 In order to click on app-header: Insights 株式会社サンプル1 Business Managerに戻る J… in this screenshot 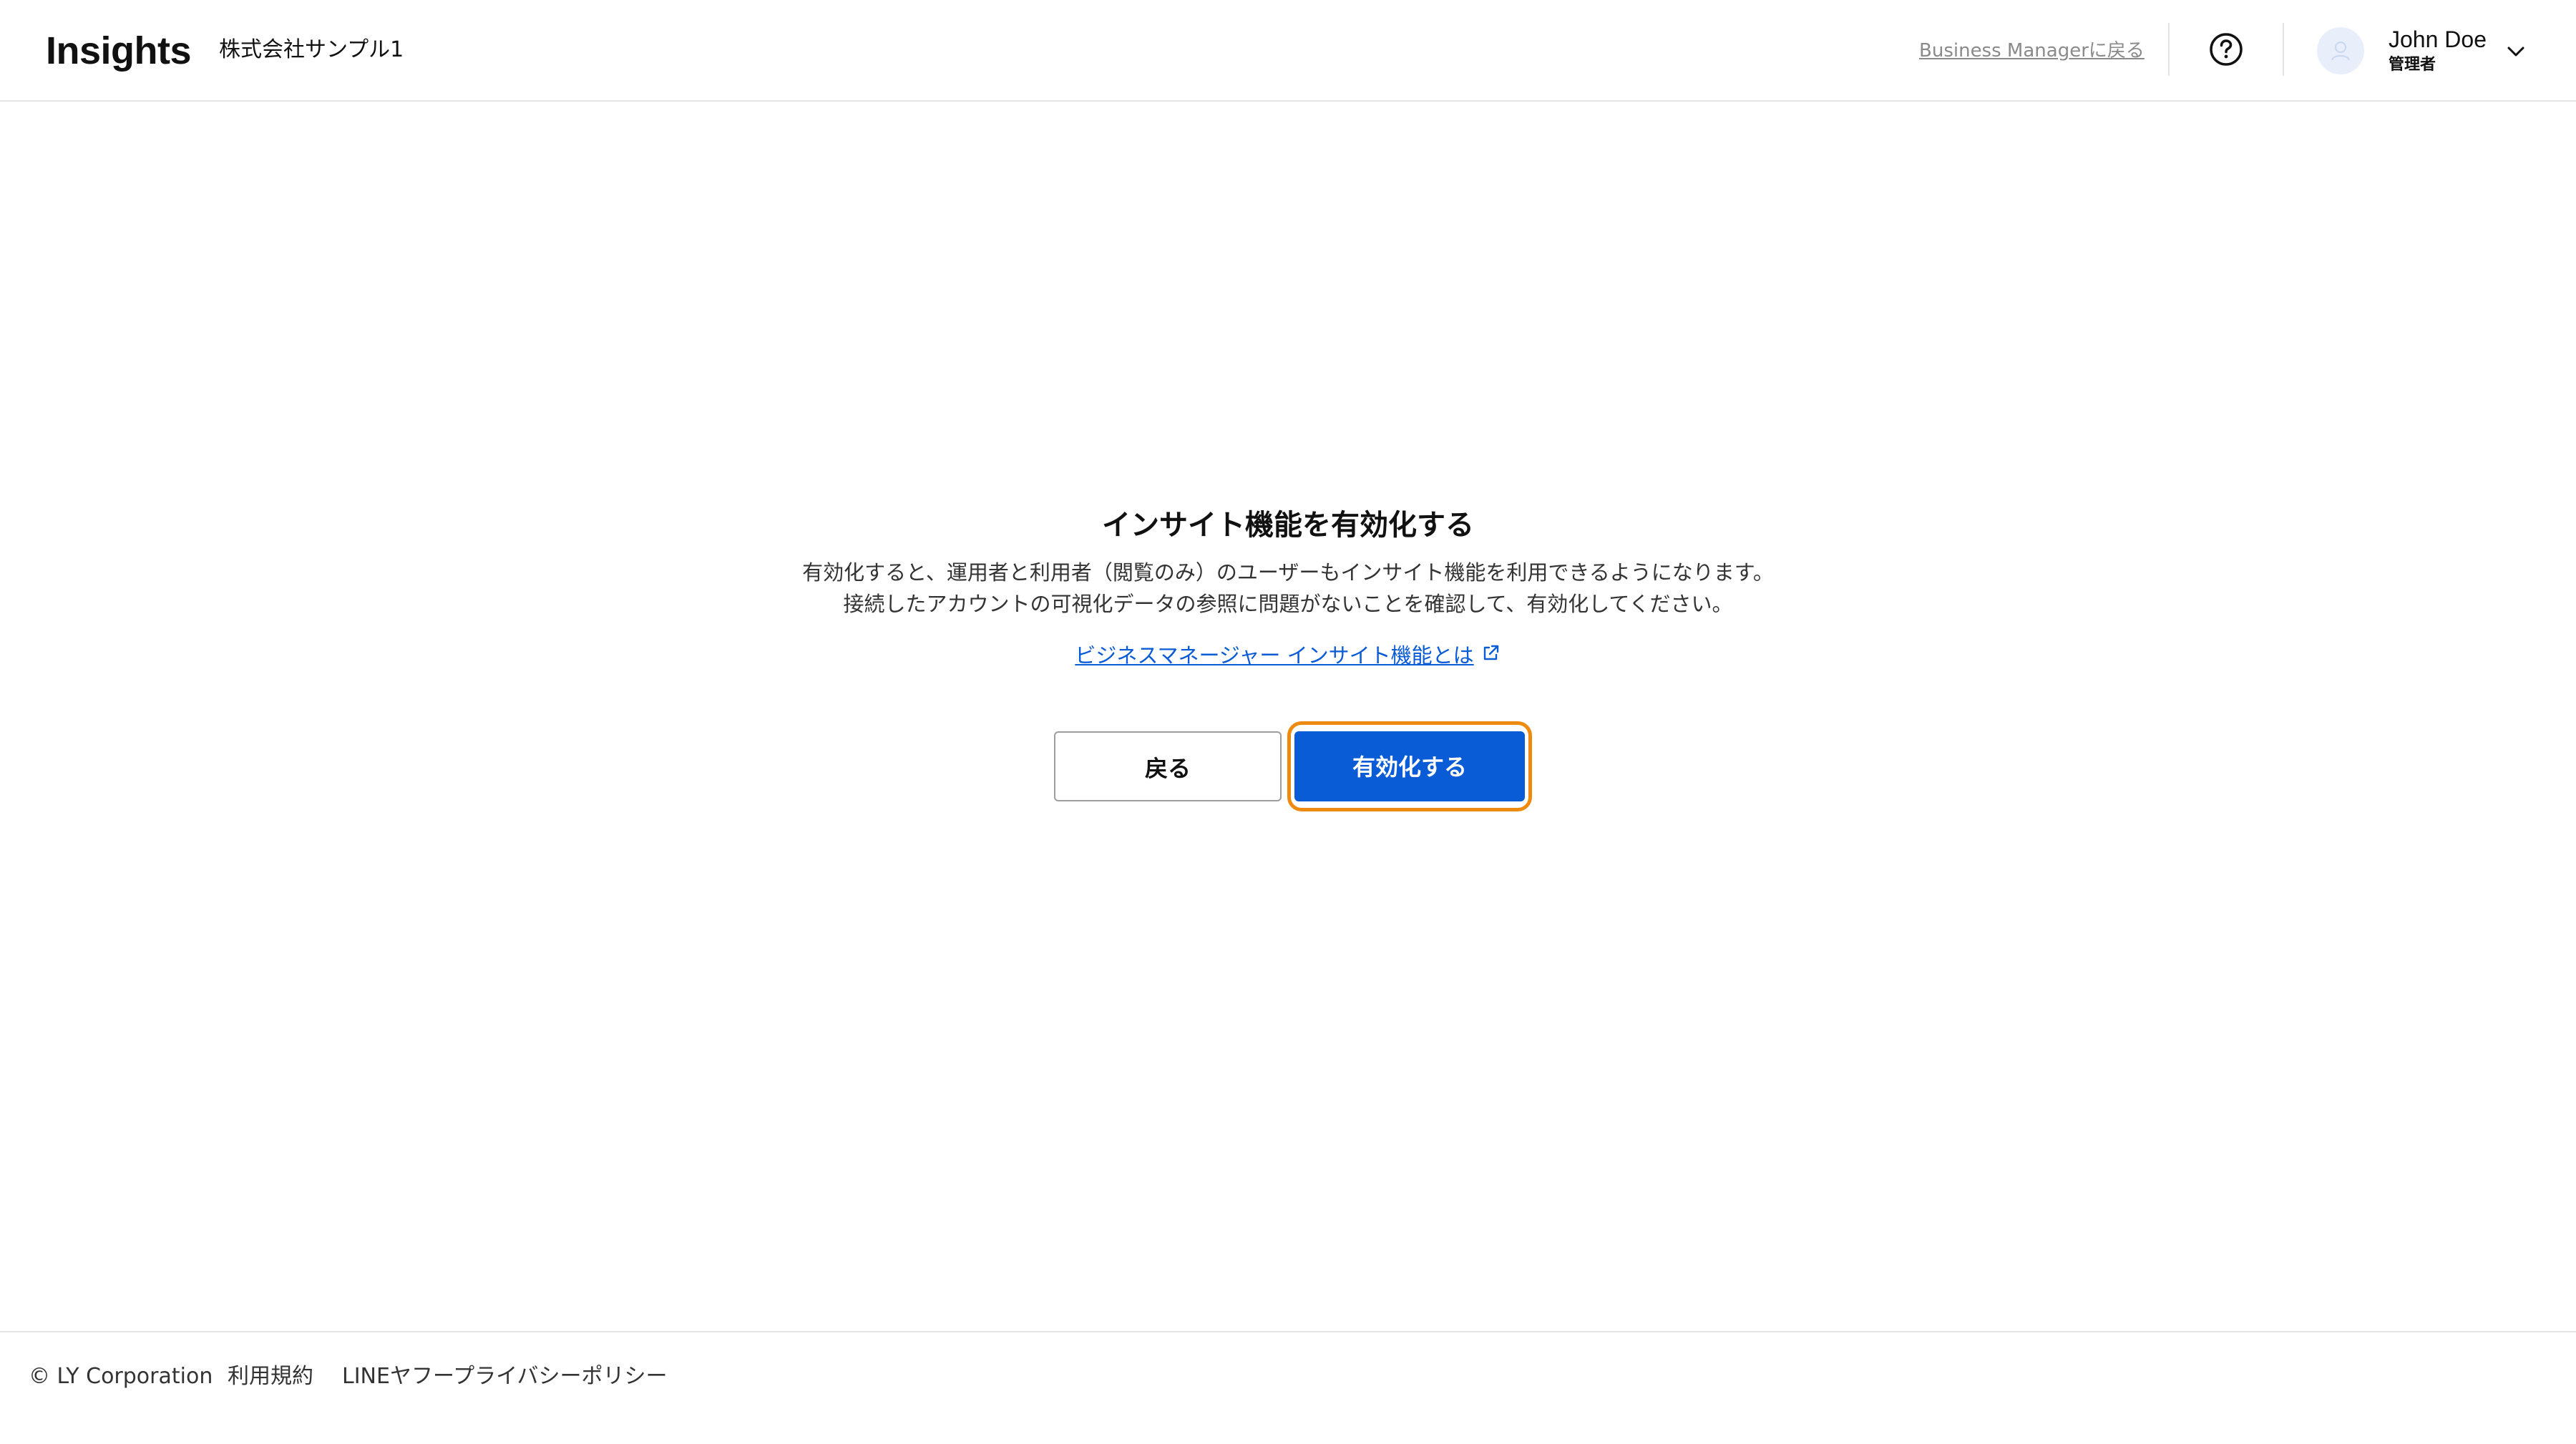, I will do `click(1288, 51)`.